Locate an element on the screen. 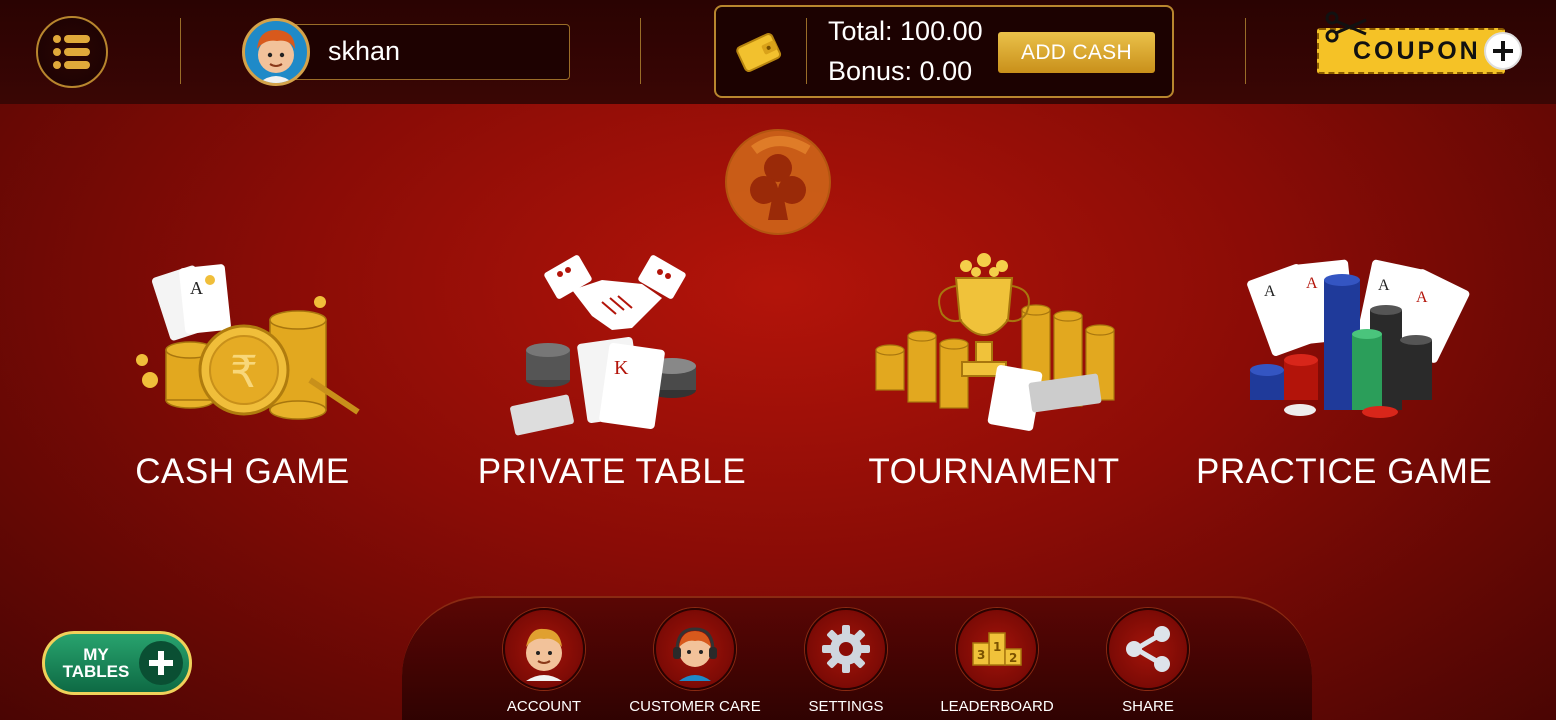 This screenshot has height=720, width=1556. handshake-cards-icon: K is located at coordinates (603, 345).